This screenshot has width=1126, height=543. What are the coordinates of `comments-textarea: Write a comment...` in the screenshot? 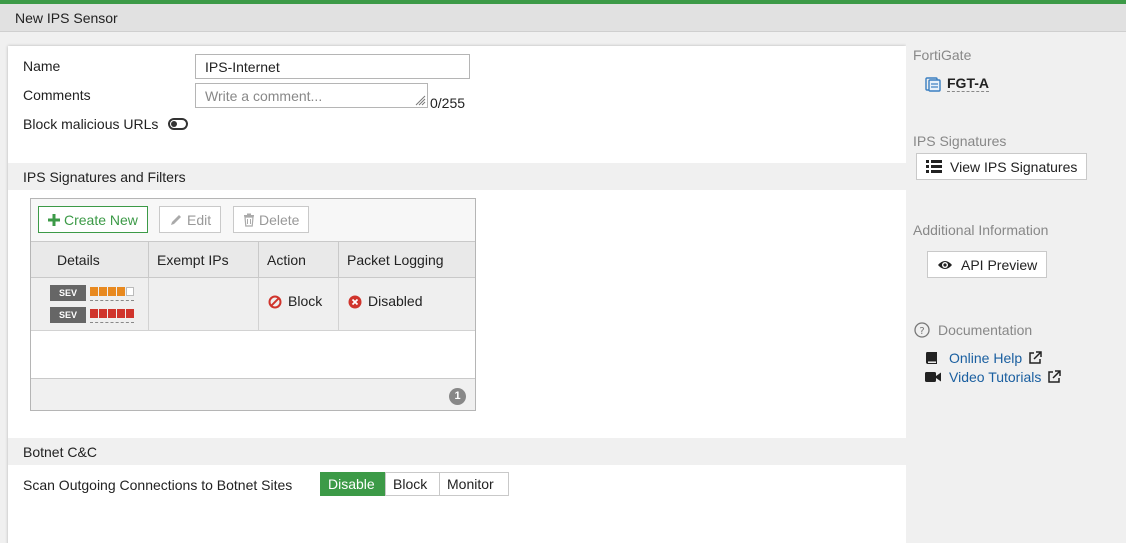 It's located at (311, 95).